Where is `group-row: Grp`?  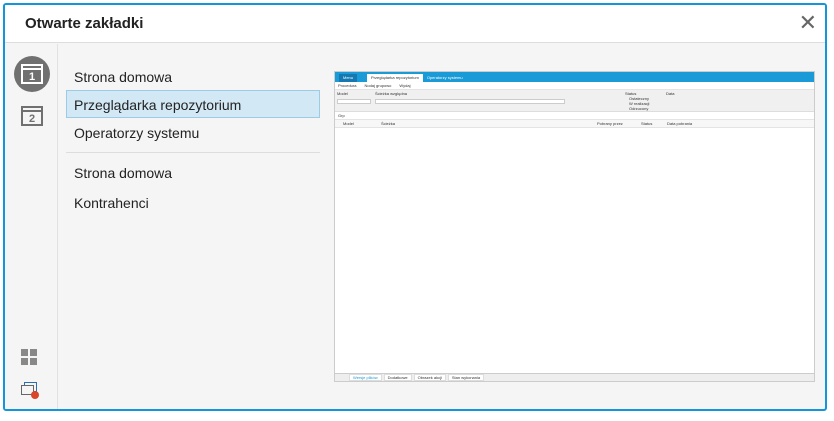 group-row: Grp is located at coordinates (574, 116).